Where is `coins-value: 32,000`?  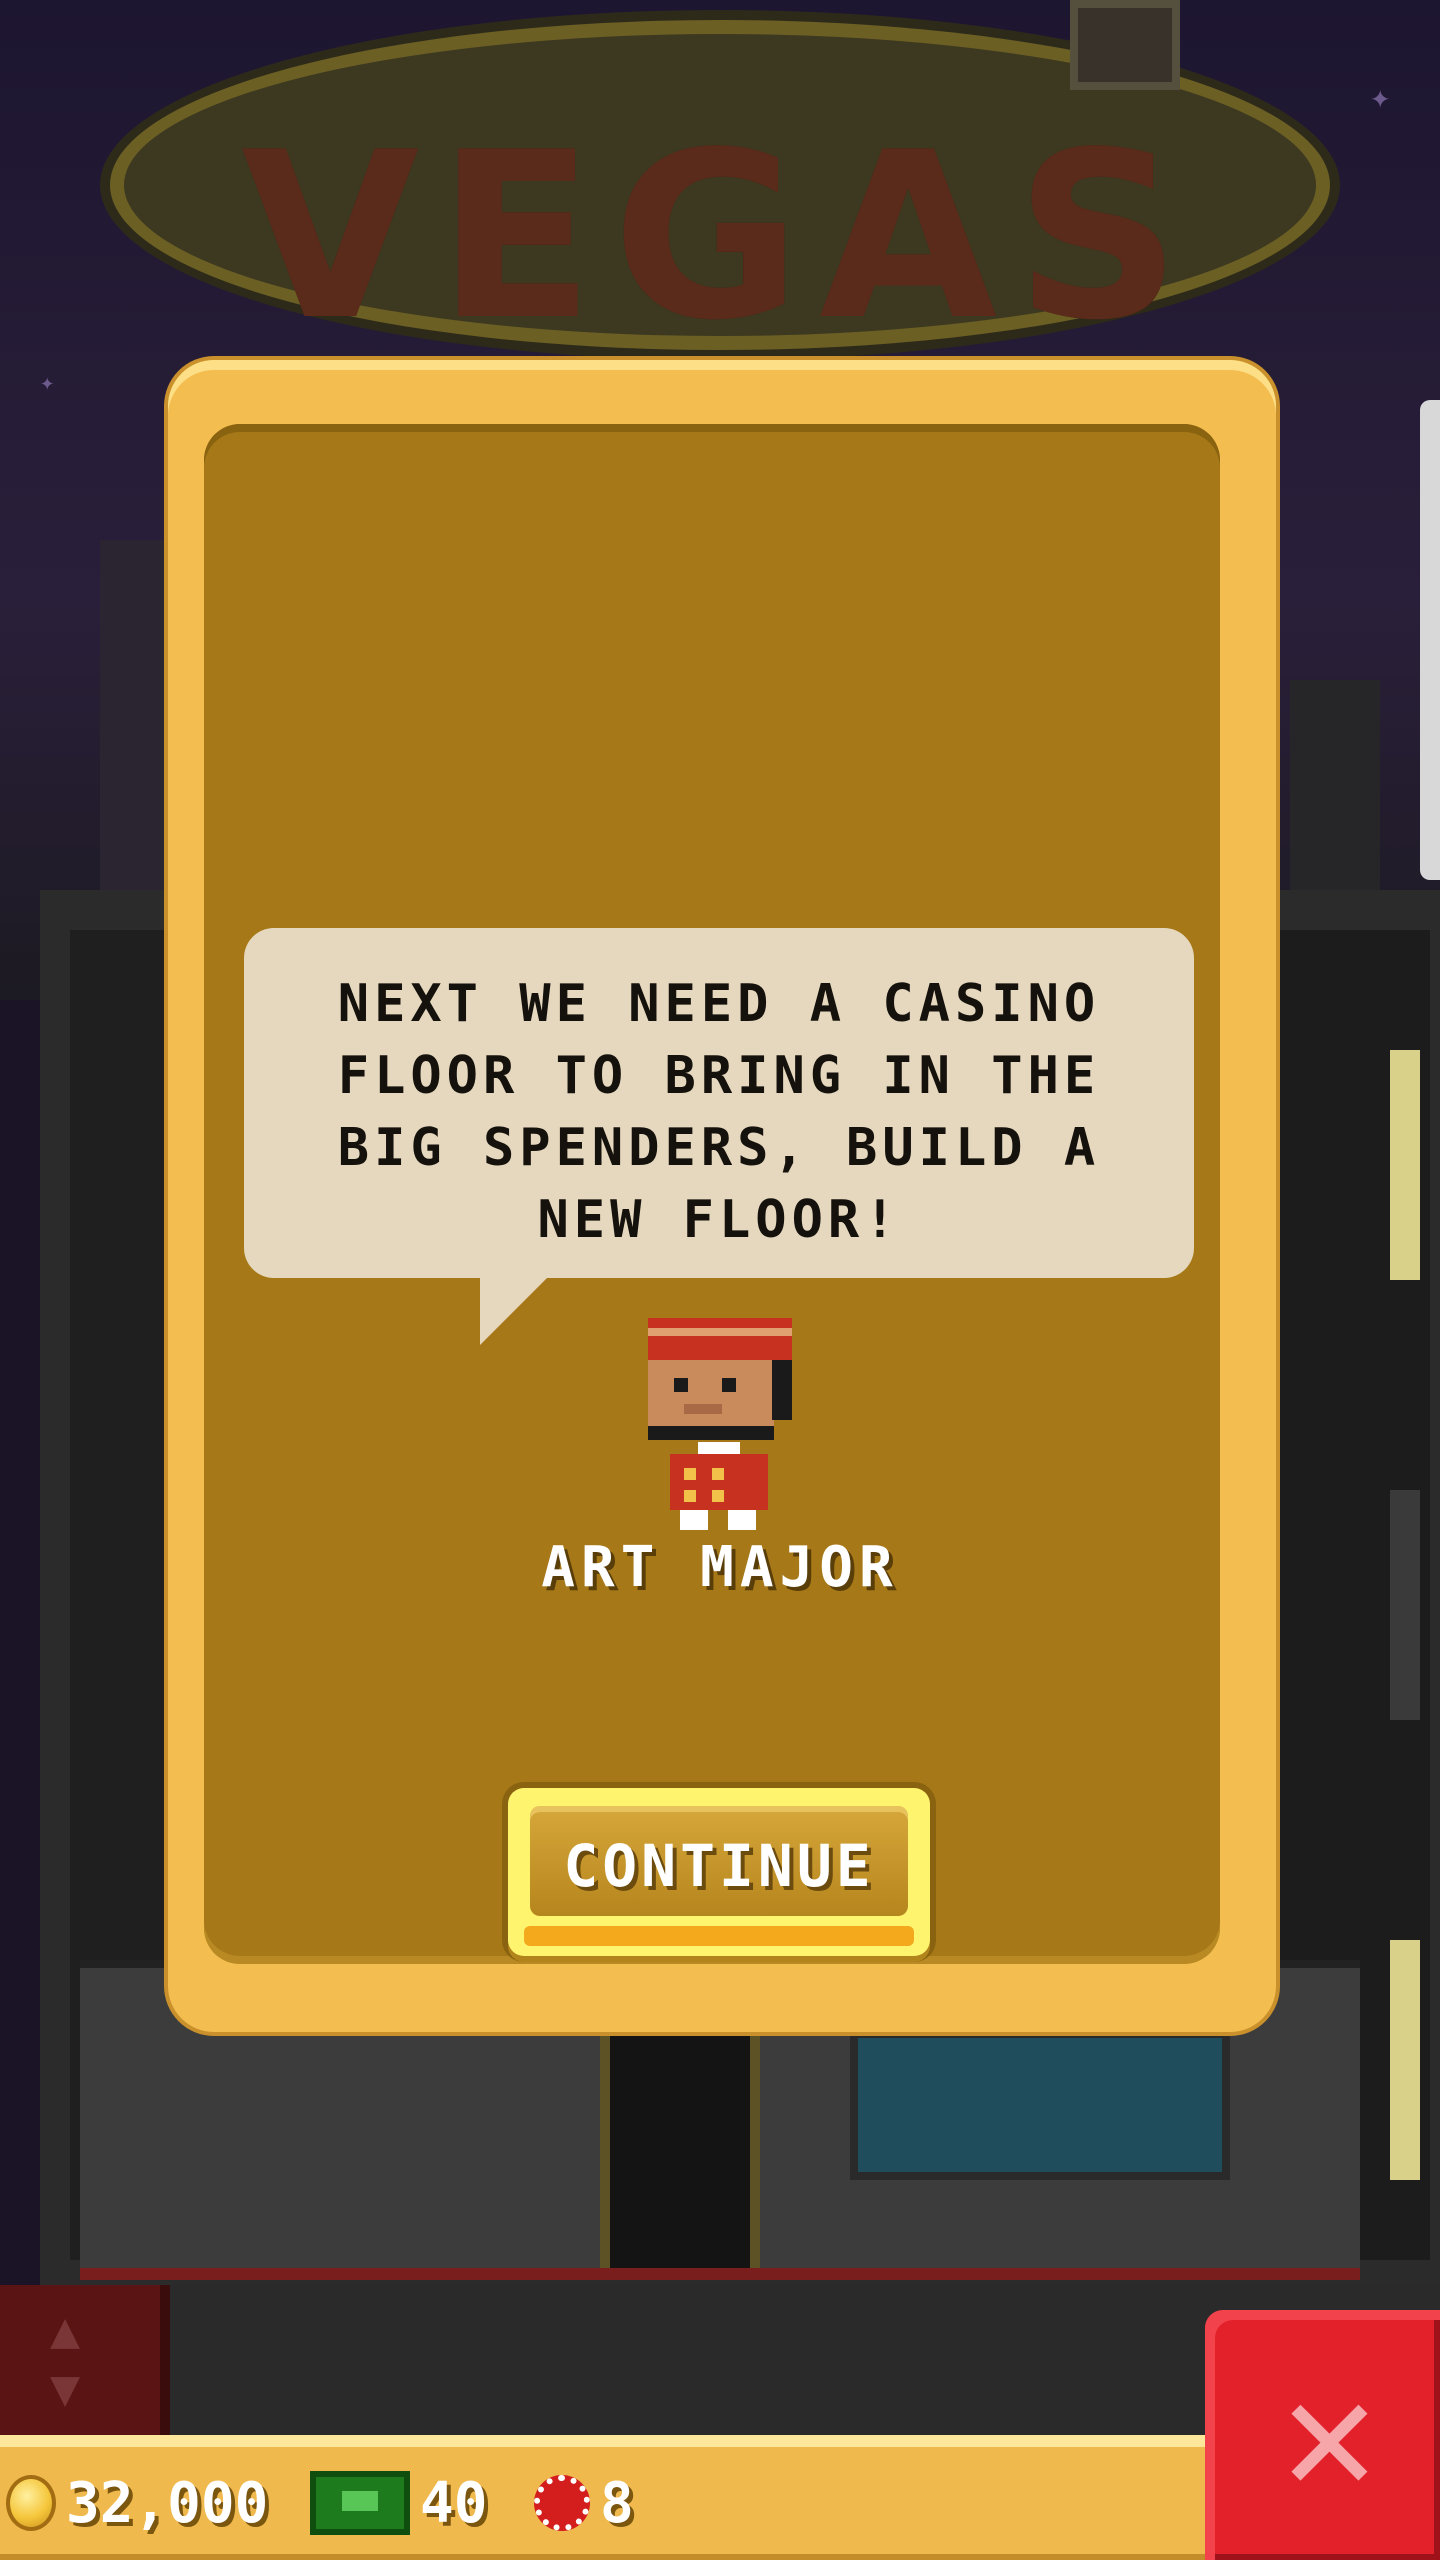
coins-value: 32,000 is located at coordinates (167, 2503).